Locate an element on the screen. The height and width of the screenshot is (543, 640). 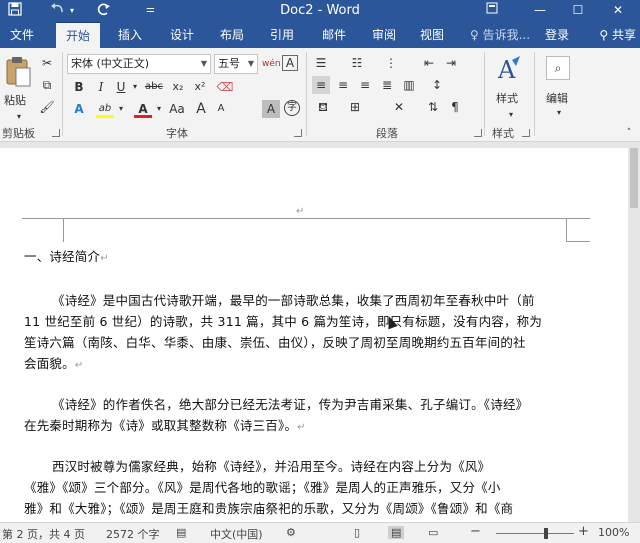
maximize-button: ☐ is located at coordinates (578, 11).